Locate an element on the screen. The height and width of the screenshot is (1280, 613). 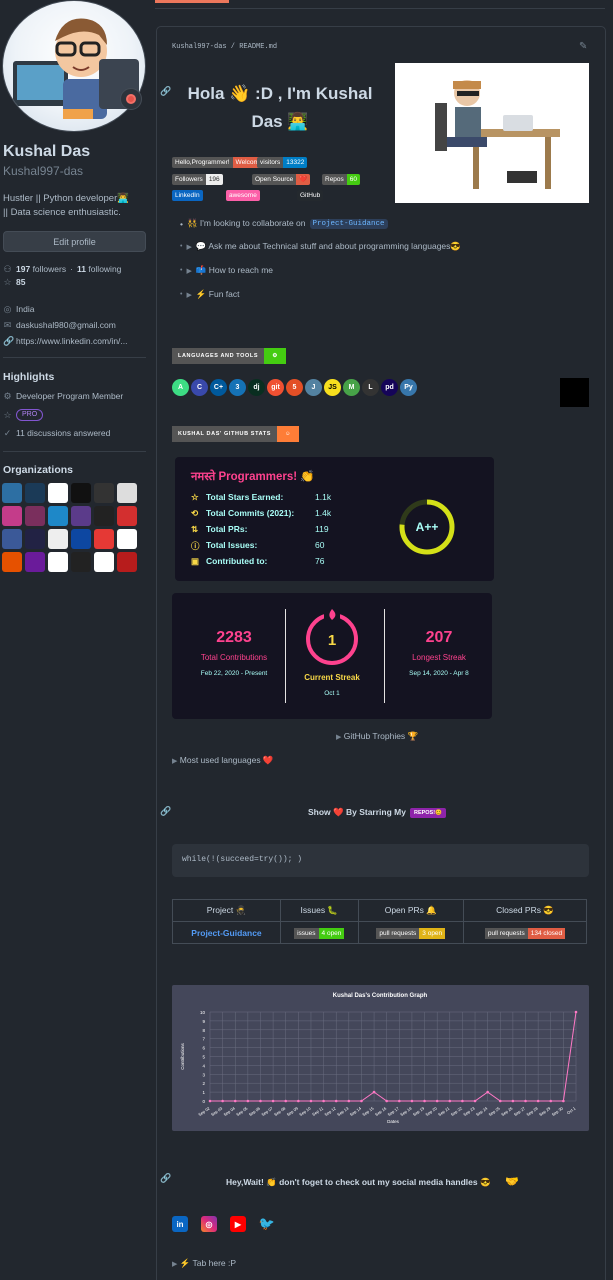
readme-badge: Followers 196 is located at coordinates (197, 179).